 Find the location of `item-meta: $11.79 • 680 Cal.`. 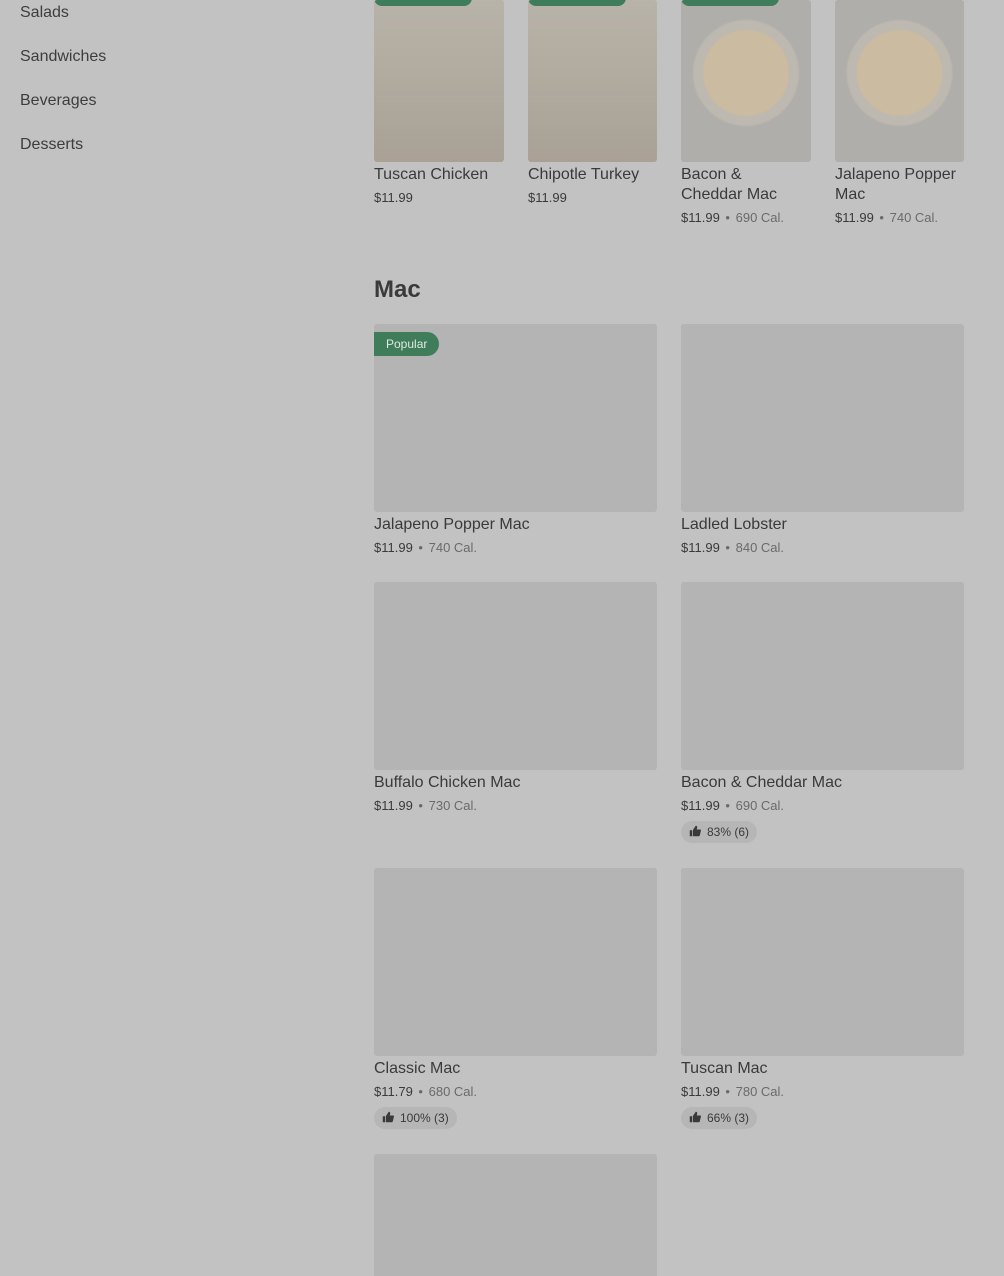

item-meta: $11.79 • 680 Cal. is located at coordinates (425, 1092).